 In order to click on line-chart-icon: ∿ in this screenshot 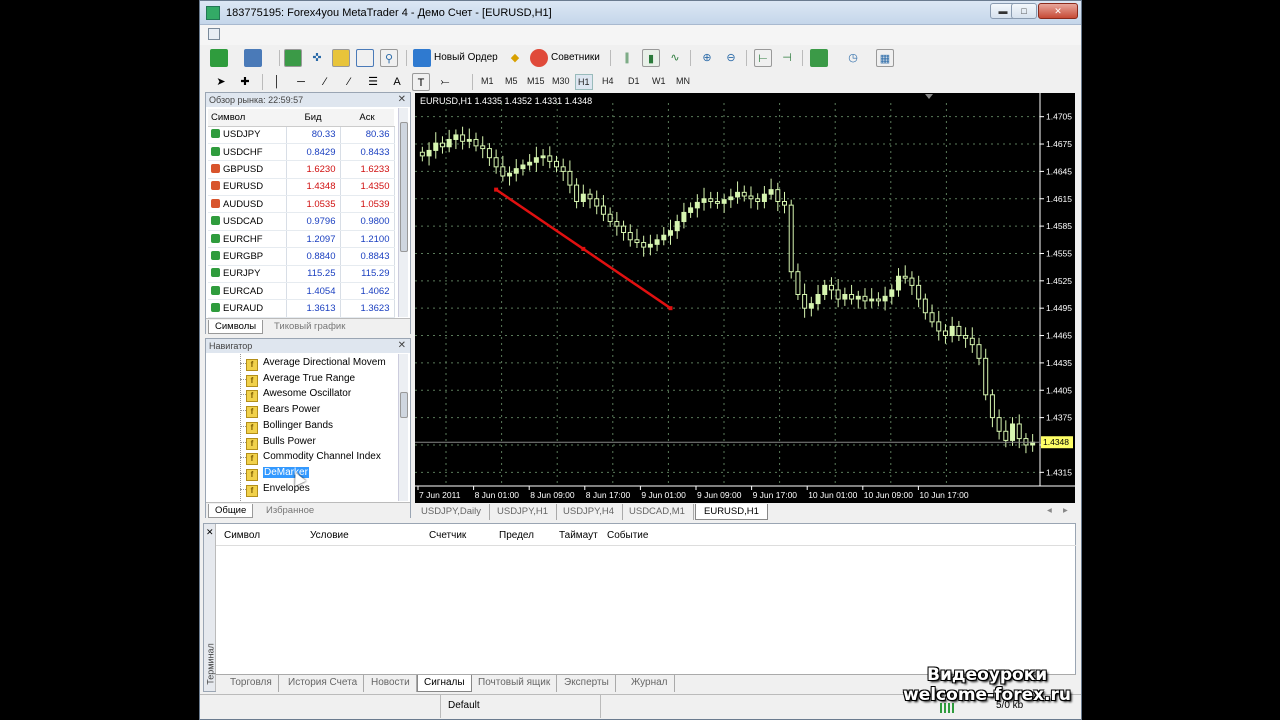, I will do `click(675, 58)`.